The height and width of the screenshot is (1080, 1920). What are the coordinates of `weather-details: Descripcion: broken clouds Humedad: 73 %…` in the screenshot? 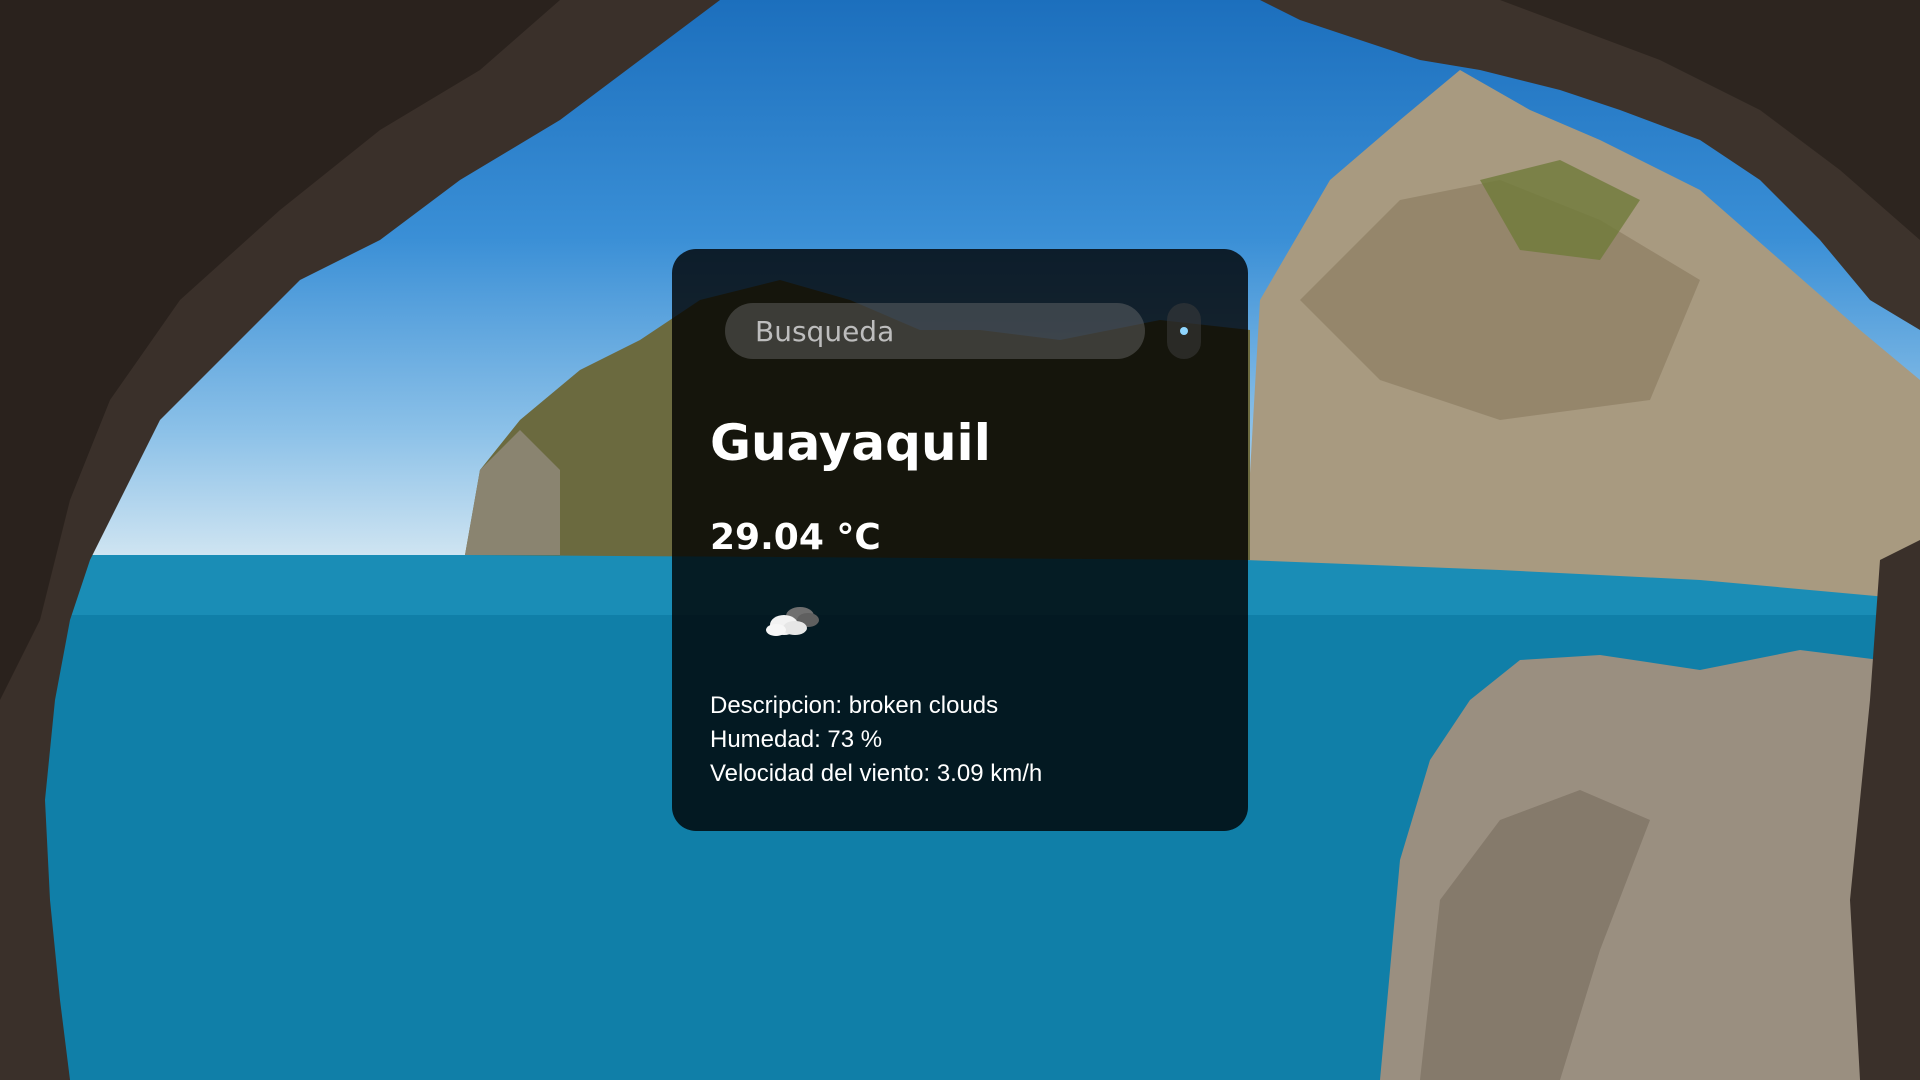 It's located at (876, 740).